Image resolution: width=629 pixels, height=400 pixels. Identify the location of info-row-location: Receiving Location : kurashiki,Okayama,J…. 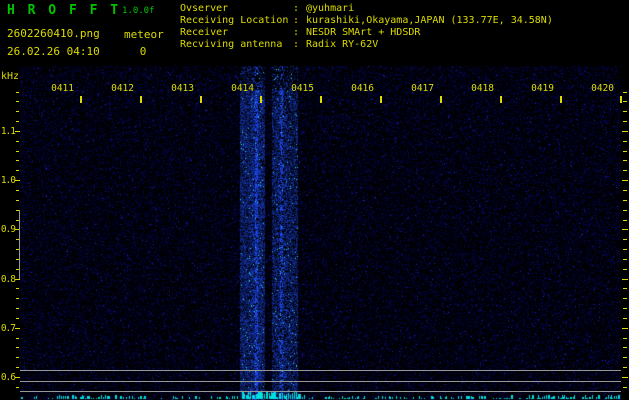
(366, 20).